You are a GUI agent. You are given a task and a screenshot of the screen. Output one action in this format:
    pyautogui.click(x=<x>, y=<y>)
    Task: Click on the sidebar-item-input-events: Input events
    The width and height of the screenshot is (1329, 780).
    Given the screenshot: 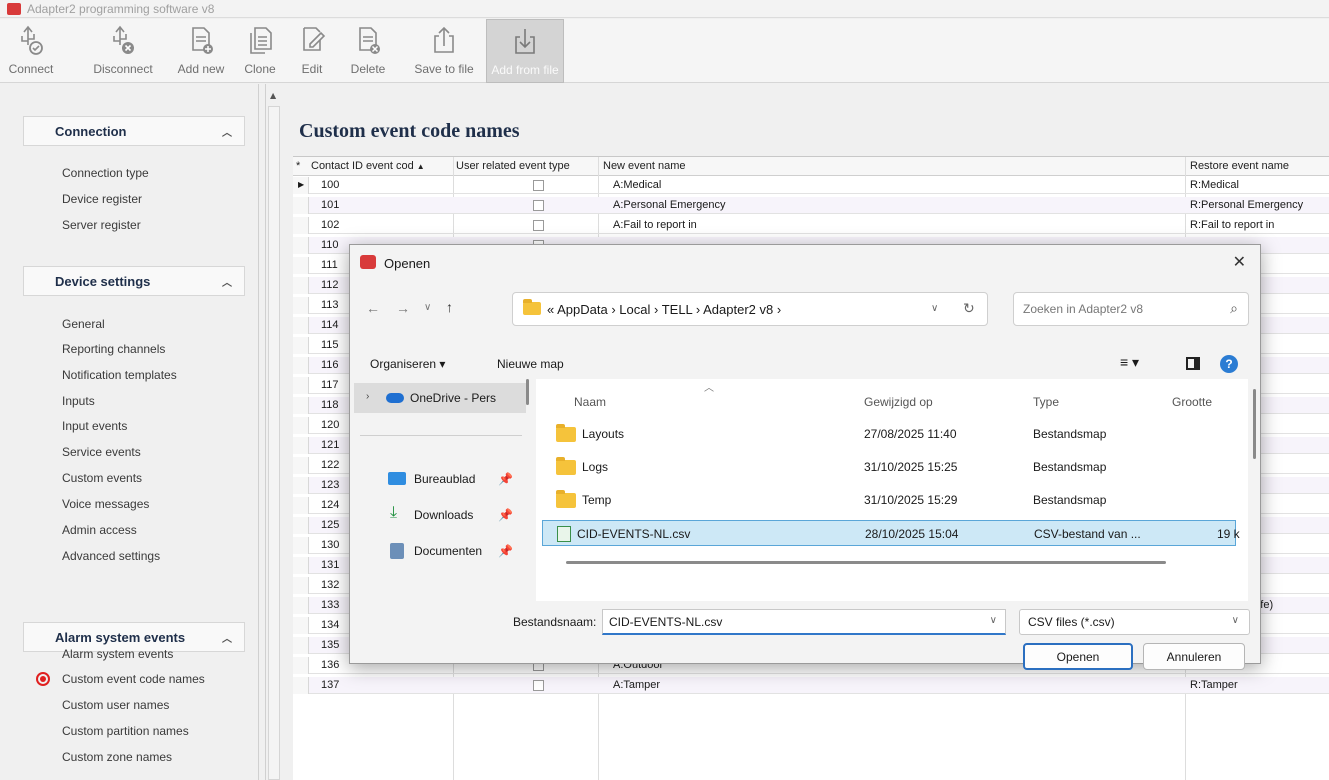 What is the action you would take?
    pyautogui.click(x=94, y=426)
    